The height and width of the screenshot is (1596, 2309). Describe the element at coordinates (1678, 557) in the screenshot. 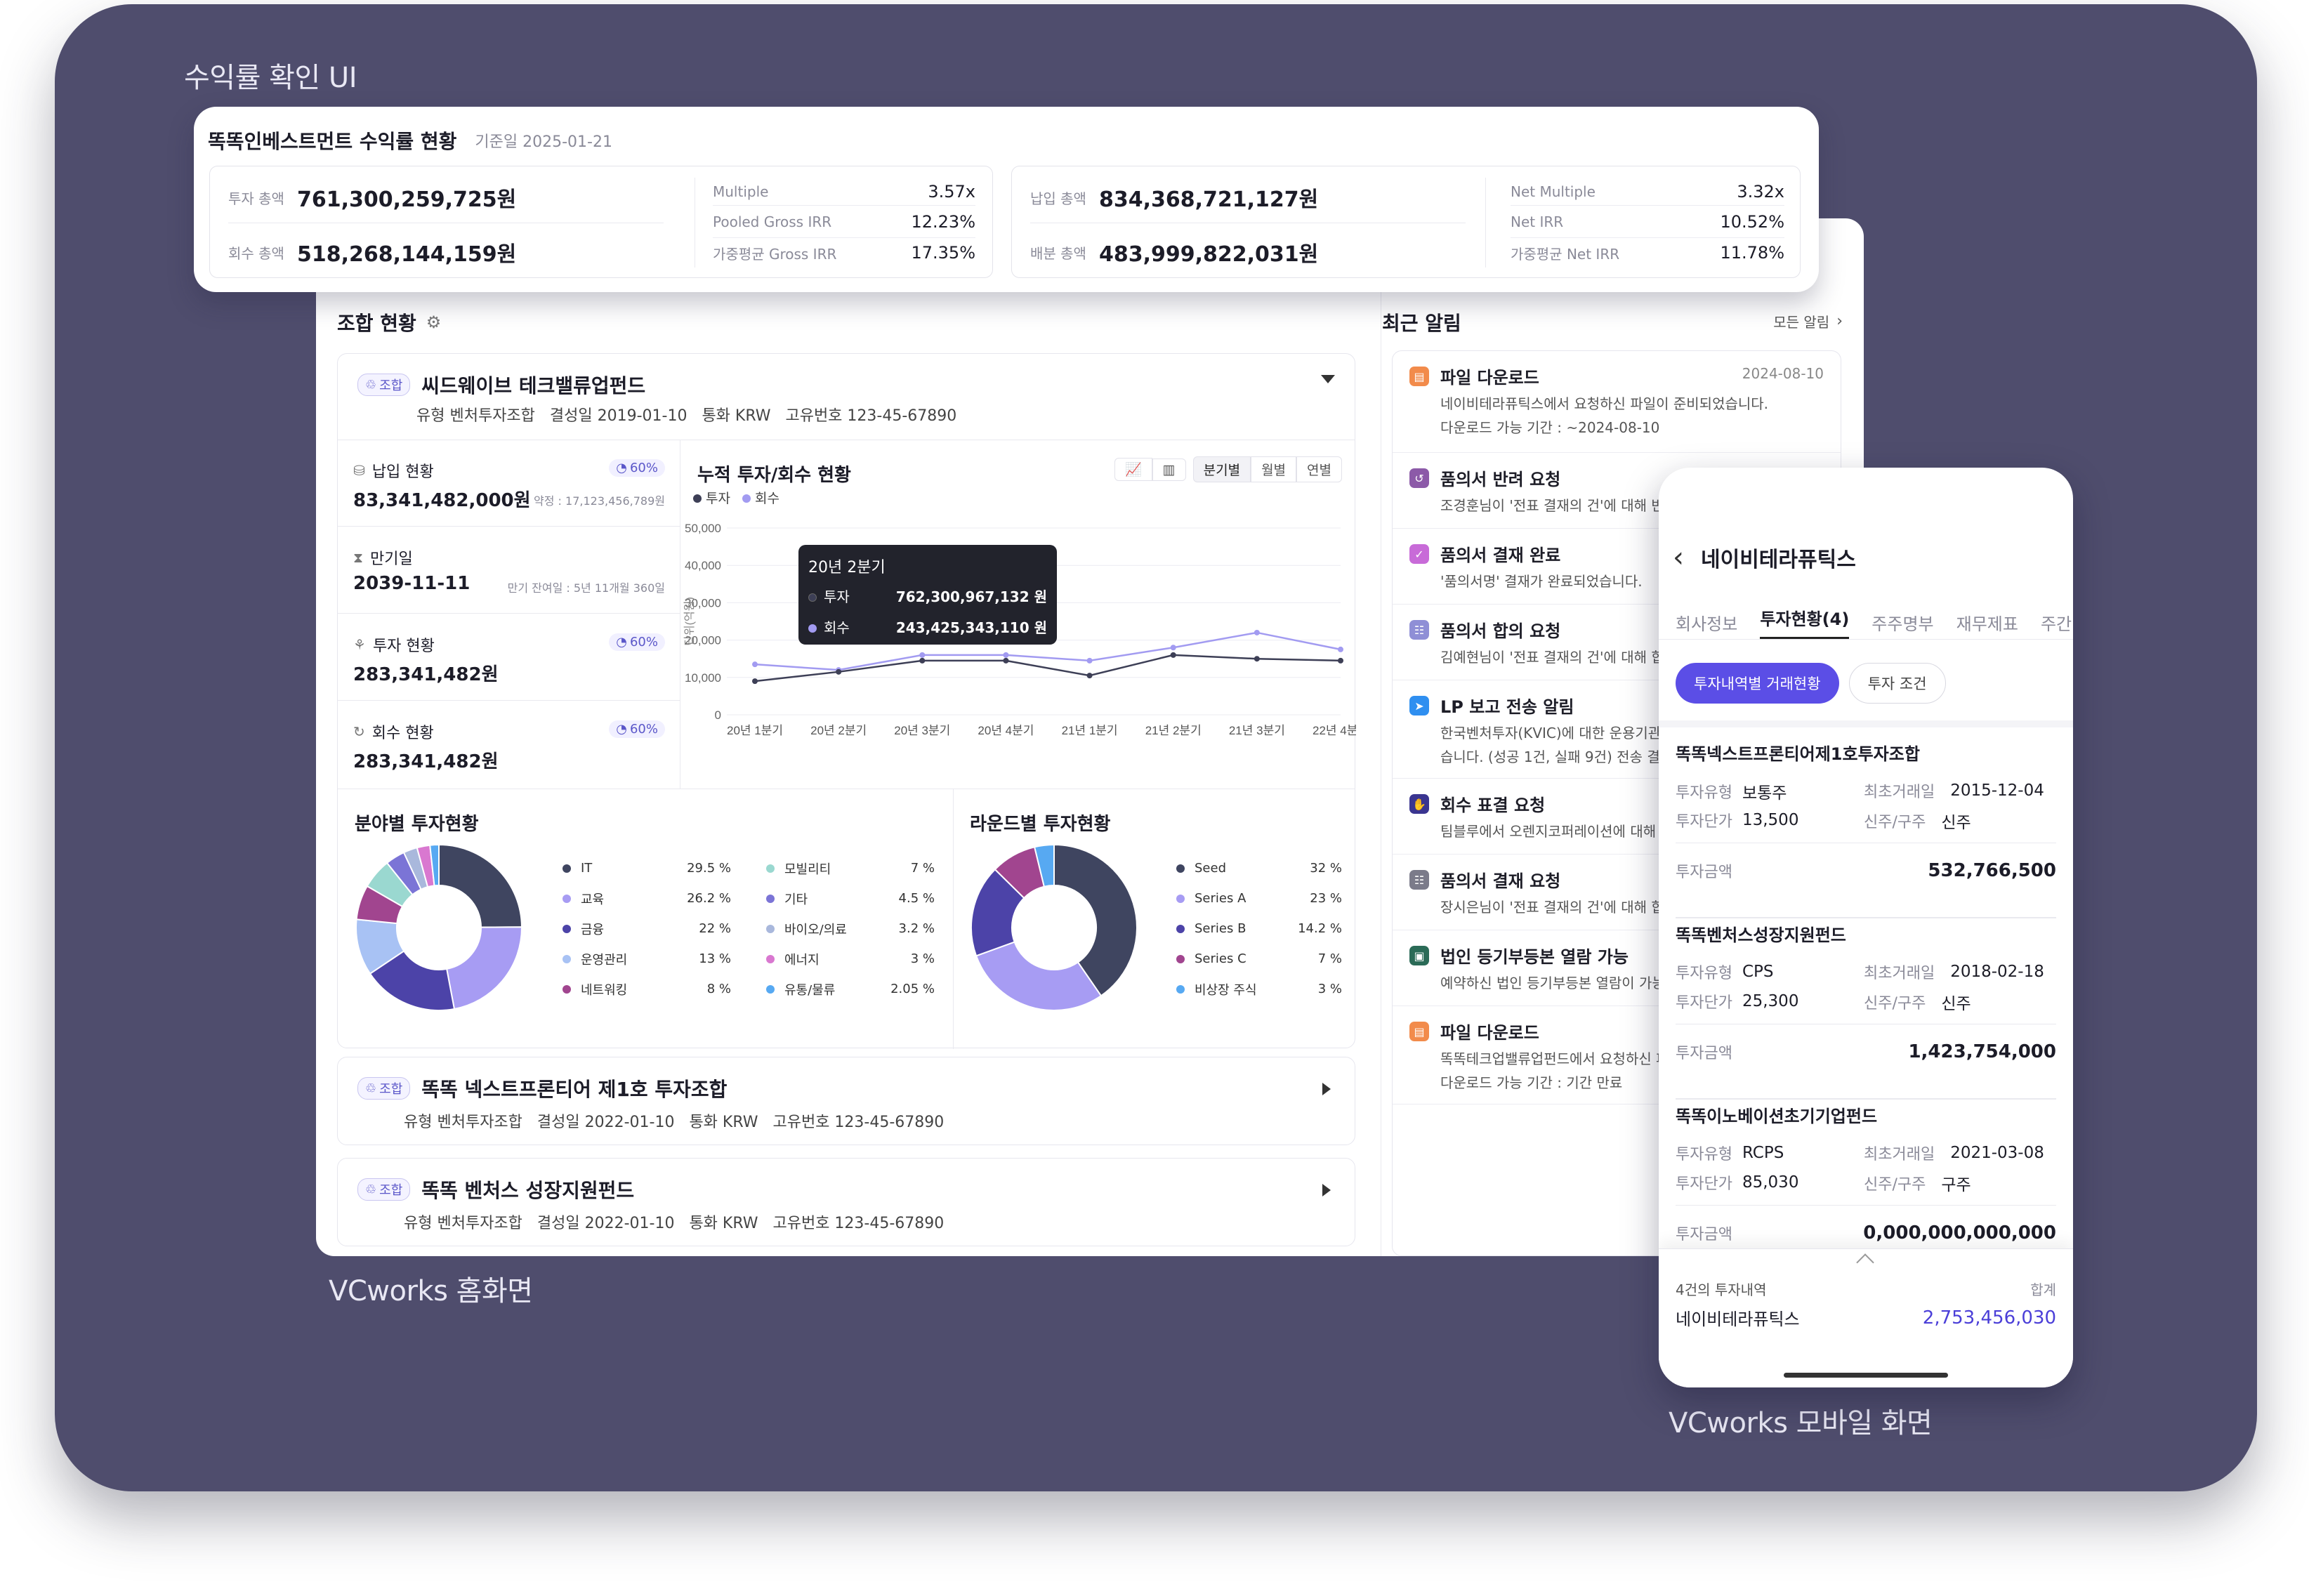

I see `back-icon: ‹` at that location.